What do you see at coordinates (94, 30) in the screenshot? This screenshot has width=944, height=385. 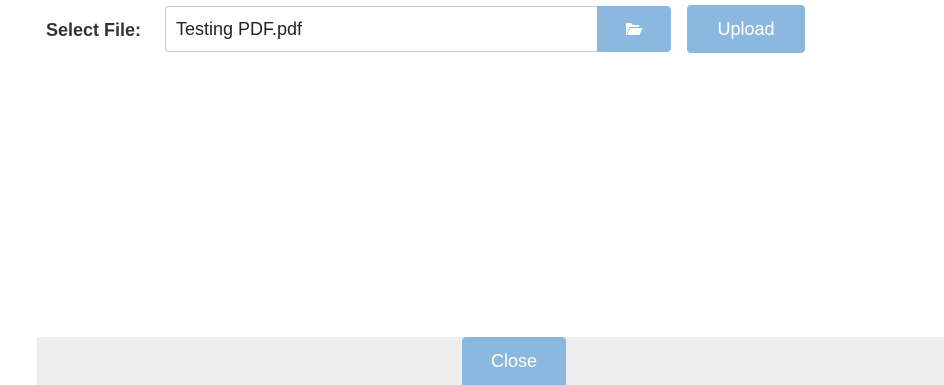 I see `select-file-label: Select File:` at bounding box center [94, 30].